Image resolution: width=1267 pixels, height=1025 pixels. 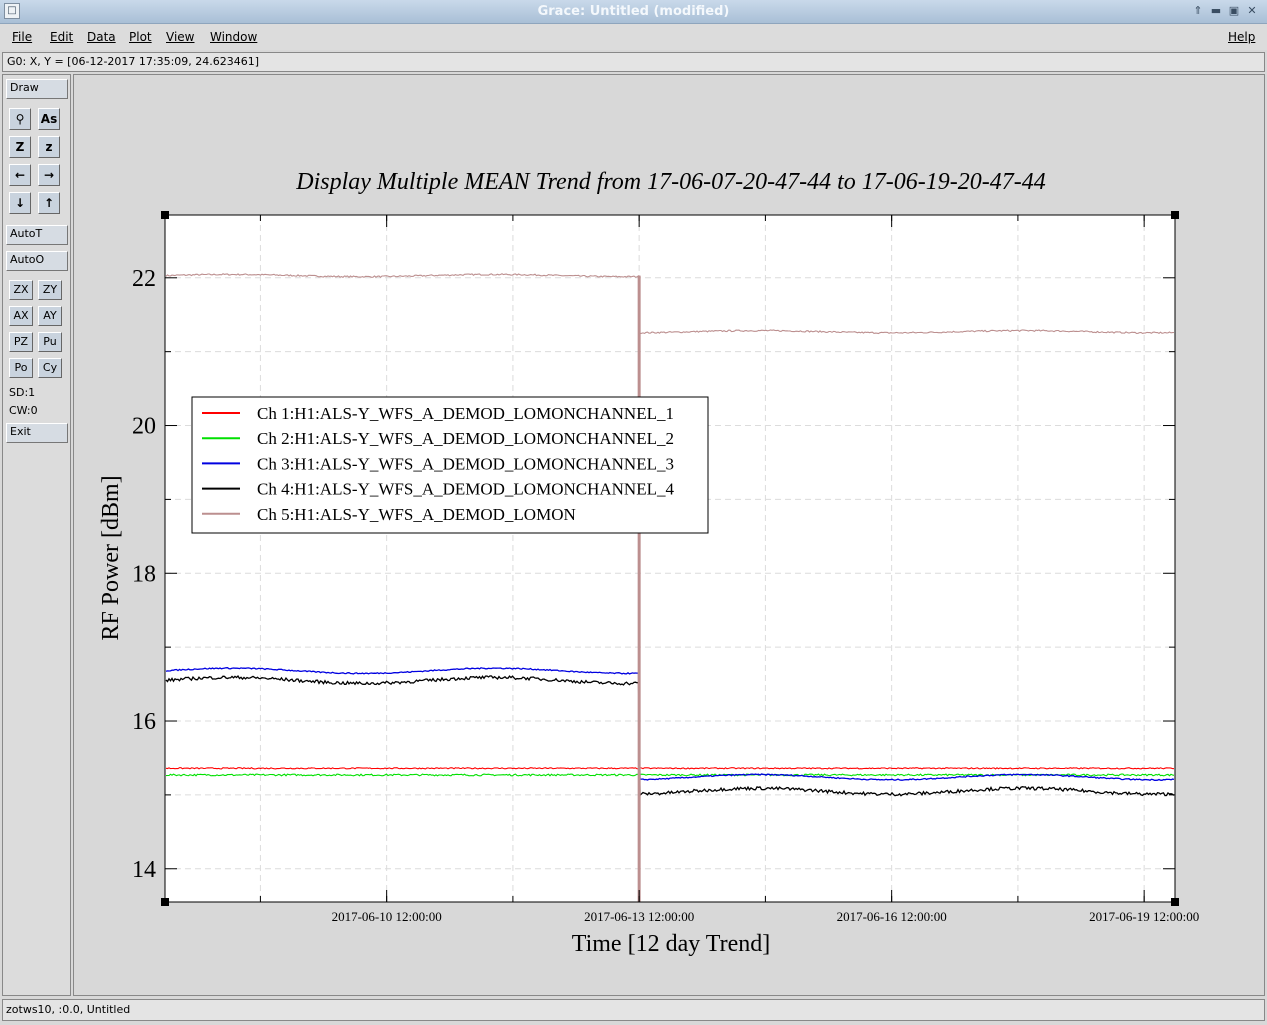 I want to click on y-tick-label: 14, so click(x=144, y=870).